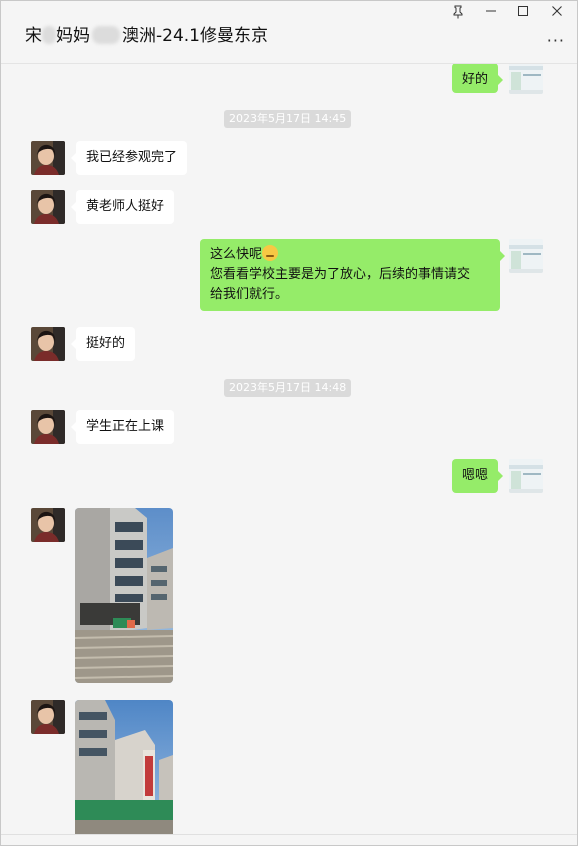 Image resolution: width=578 pixels, height=846 pixels. I want to click on message-bubble-incoming: 挺好的, so click(103, 344).